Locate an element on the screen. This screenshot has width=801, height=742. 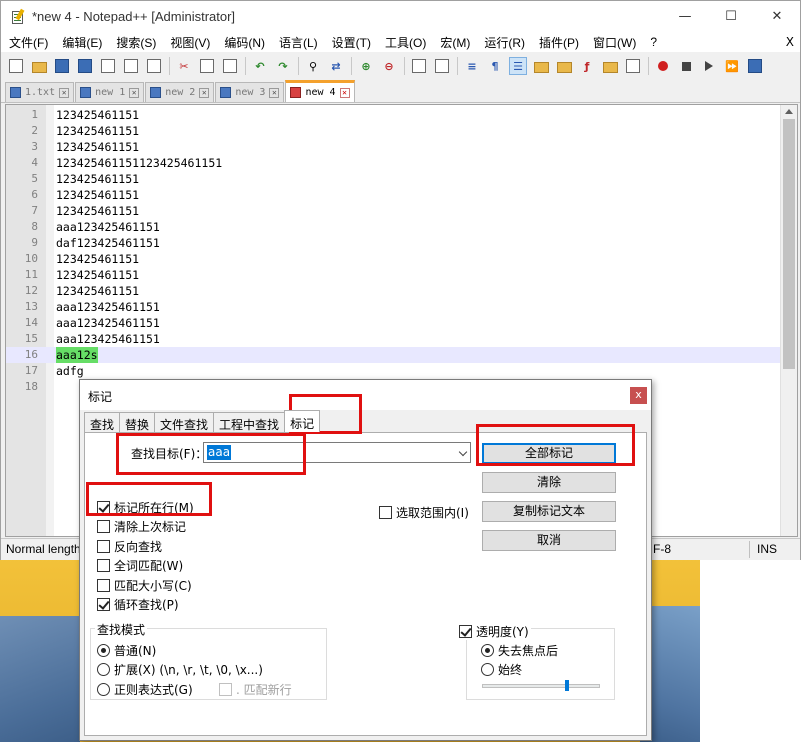
editor-line: 3 123425461151 is located at coordinates (394, 147).